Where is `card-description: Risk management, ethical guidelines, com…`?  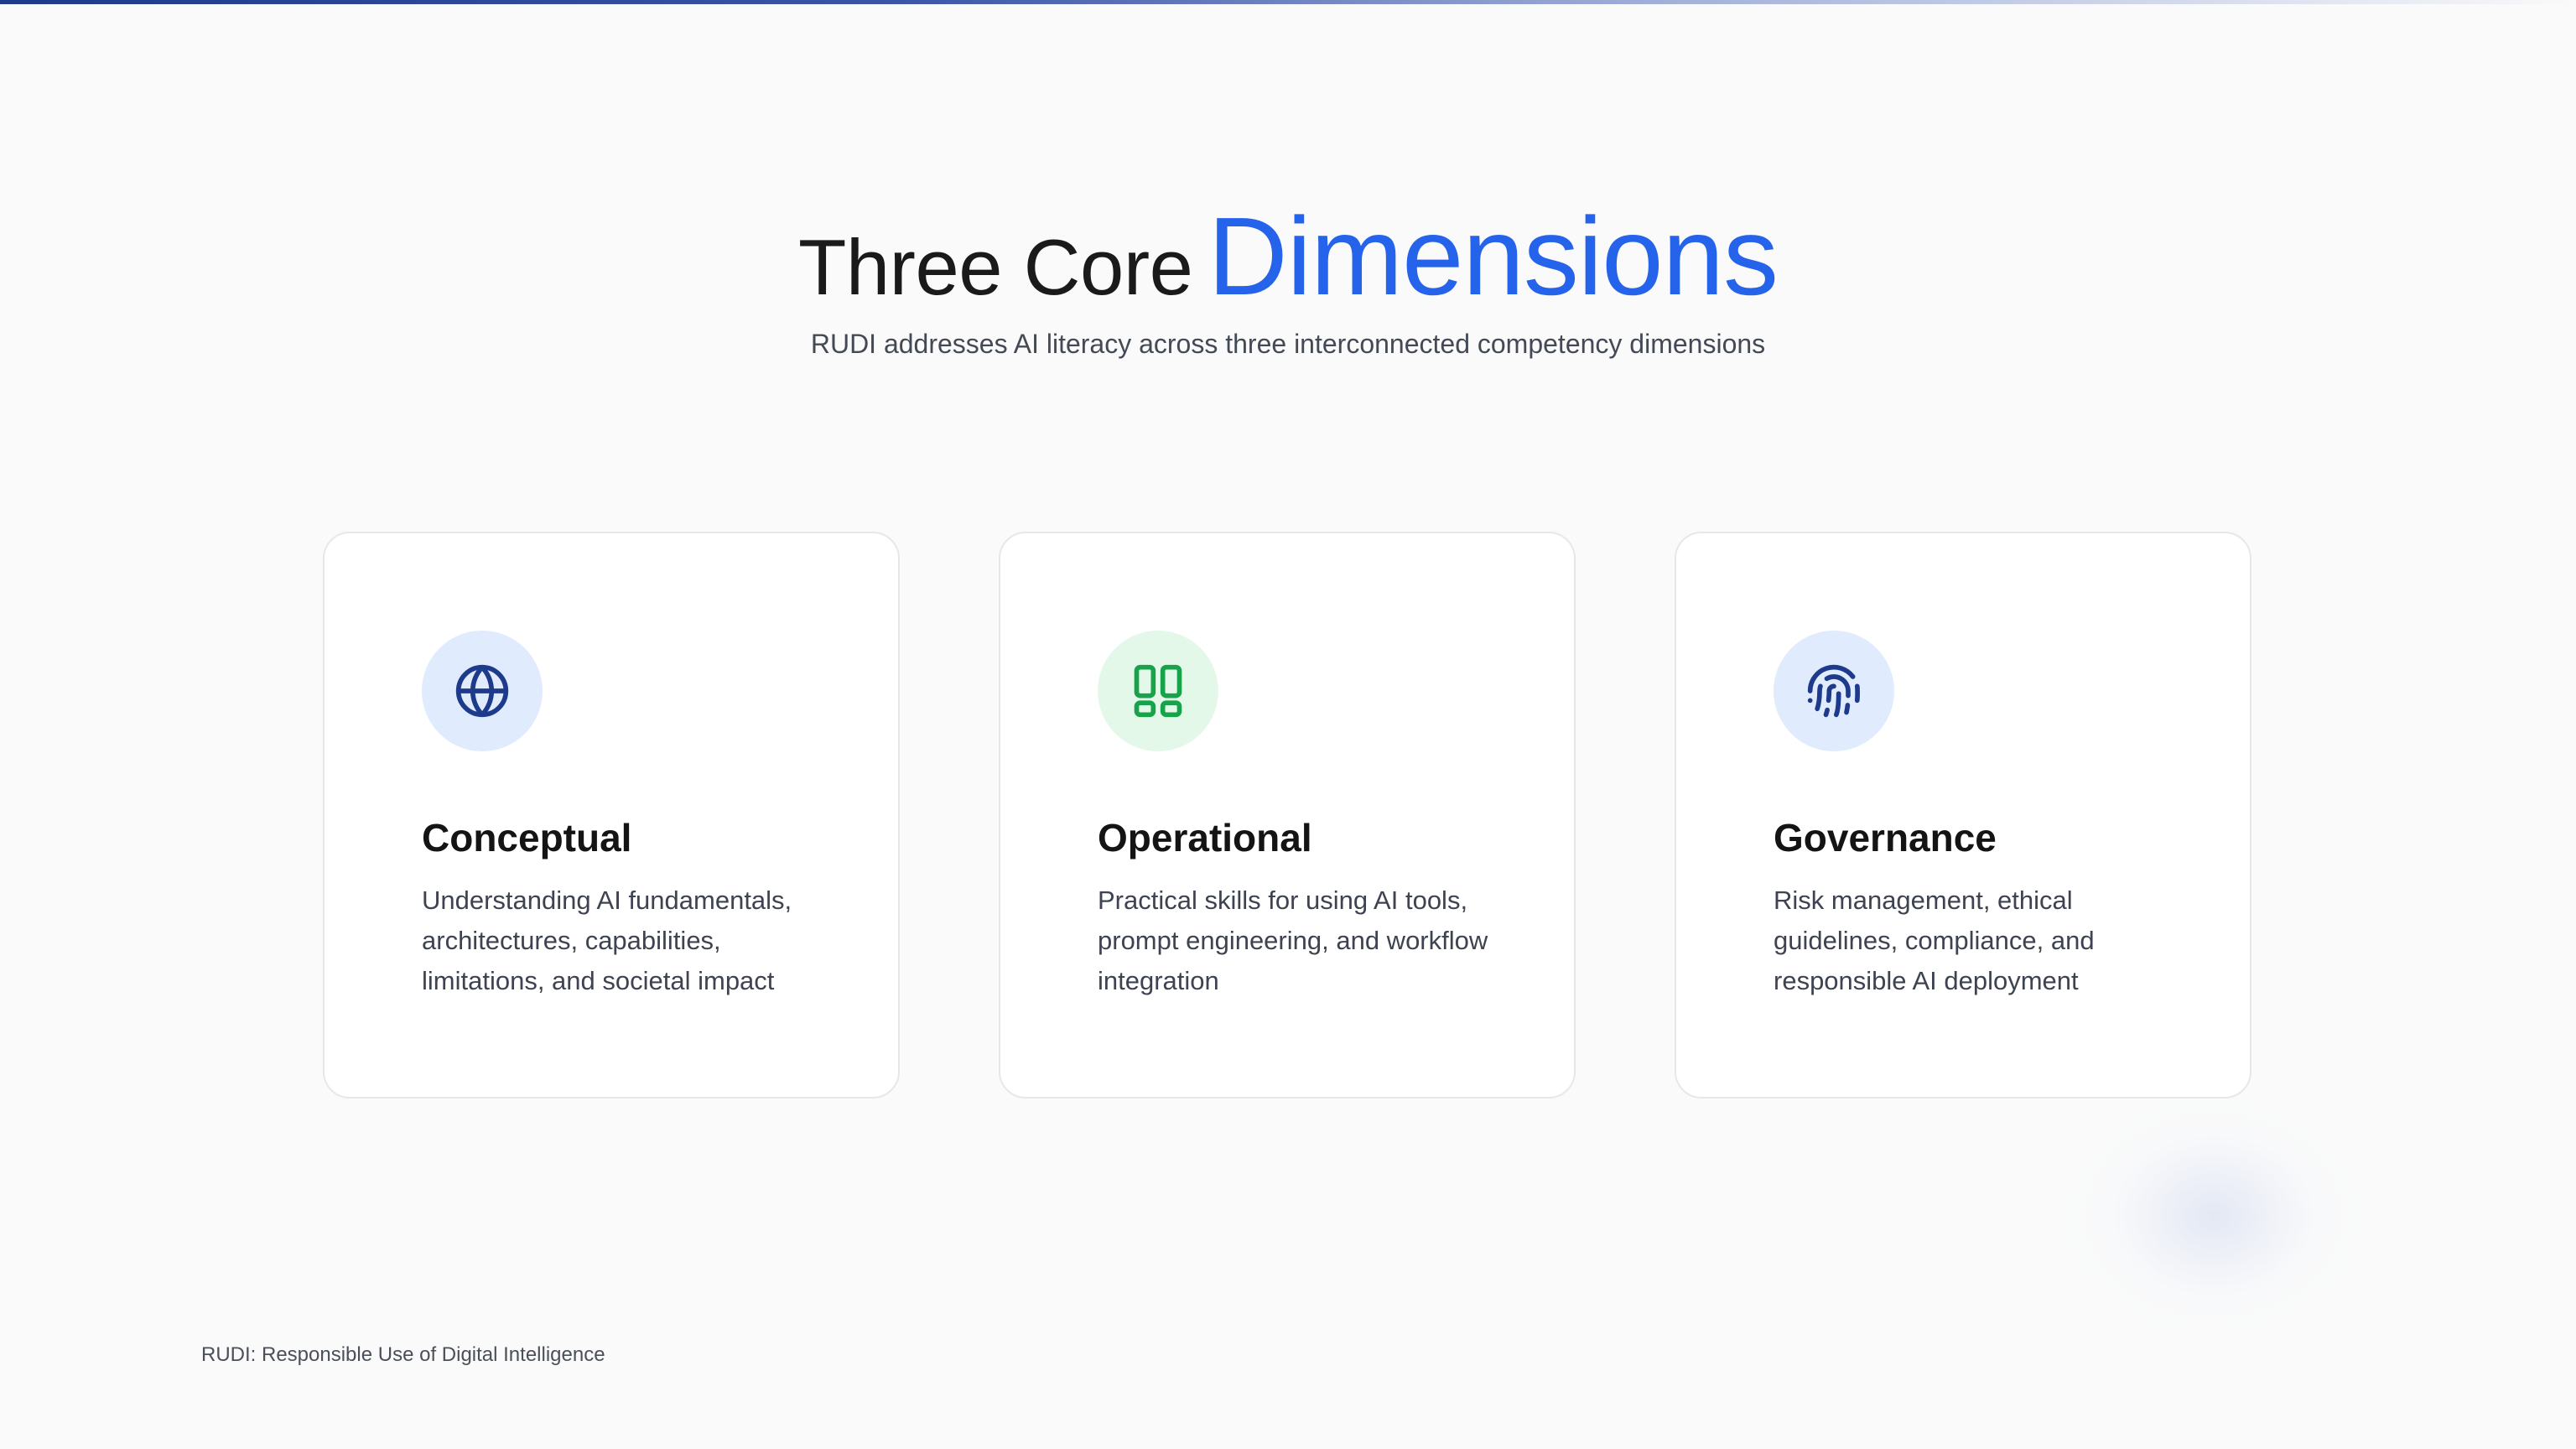 card-description: Risk management, ethical guidelines, com… is located at coordinates (1934, 940).